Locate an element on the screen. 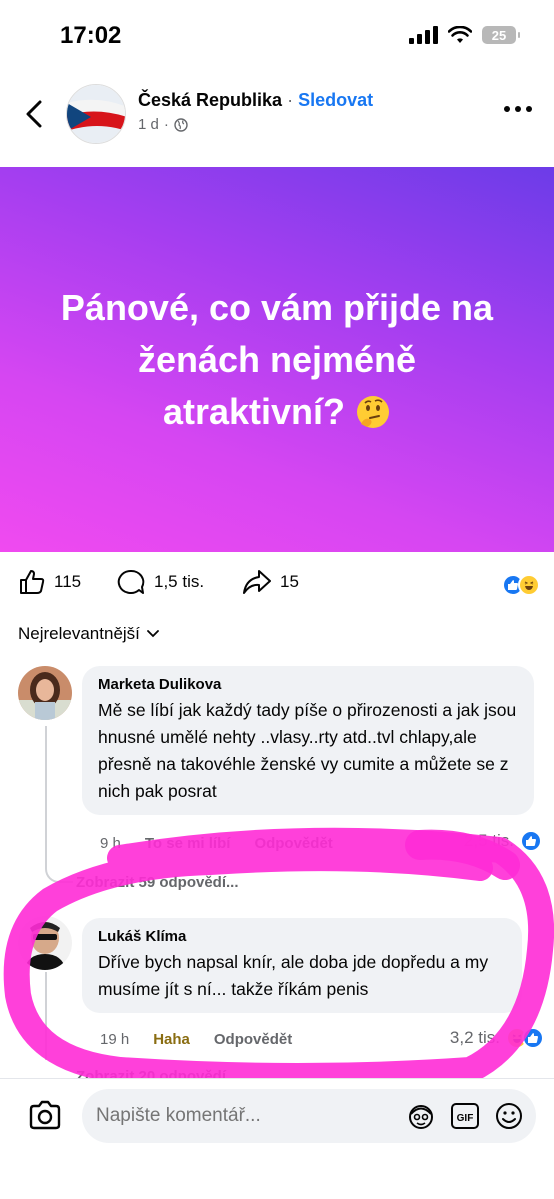 Image resolution: width=554 pixels, height=1199 pixels. share-arrow-icon is located at coordinates (257, 582).